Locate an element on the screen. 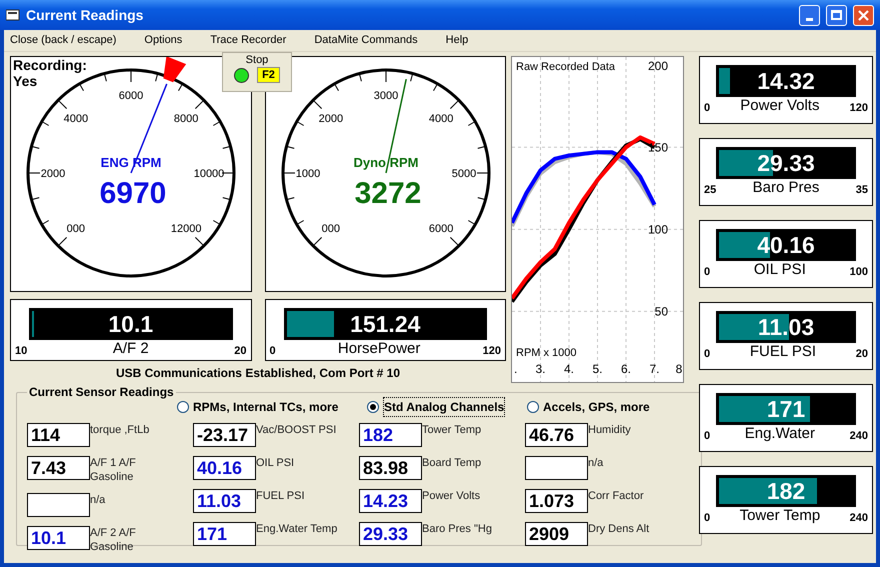  gauge-tick-label: 12000 is located at coordinates (186, 229).